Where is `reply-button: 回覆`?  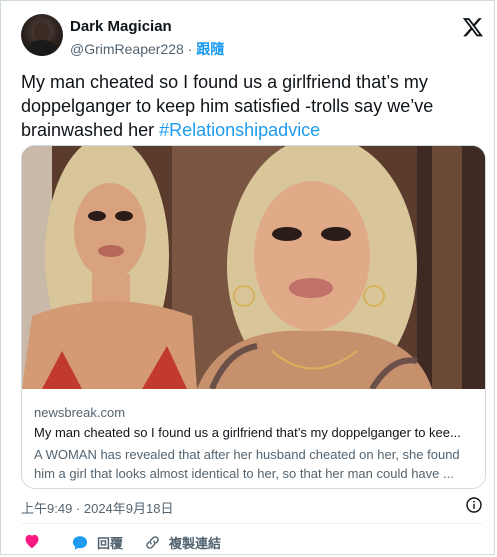
reply-button: 回覆 is located at coordinates (97, 542).